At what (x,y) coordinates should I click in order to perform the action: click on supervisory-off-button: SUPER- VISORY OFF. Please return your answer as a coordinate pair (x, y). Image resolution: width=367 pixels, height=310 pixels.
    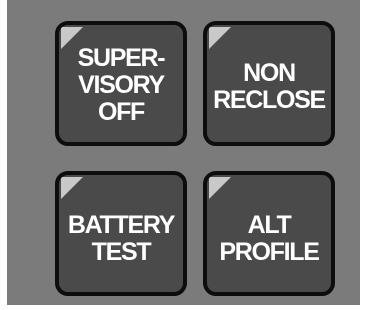
    Looking at the image, I should click on (121, 83).